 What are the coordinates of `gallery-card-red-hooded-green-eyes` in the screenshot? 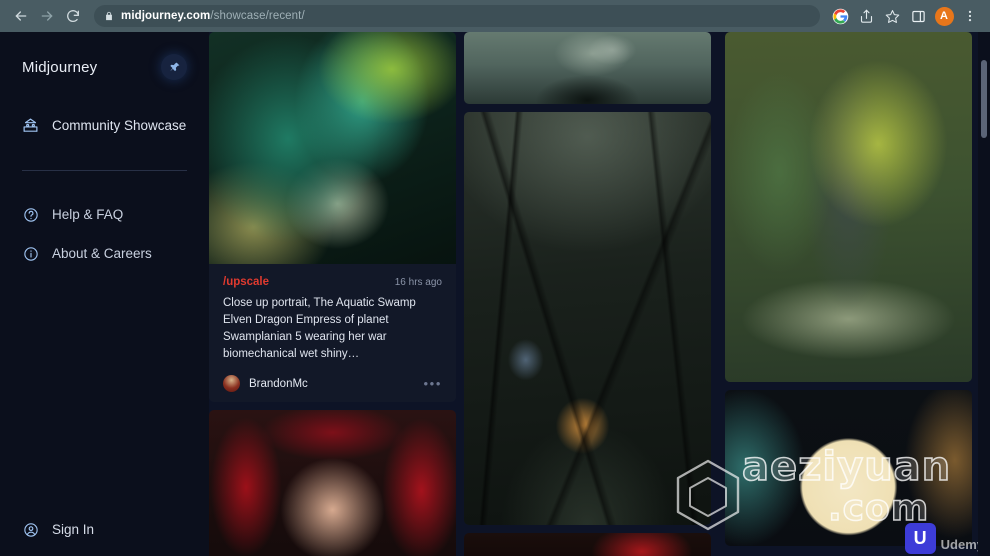 It's located at (332, 483).